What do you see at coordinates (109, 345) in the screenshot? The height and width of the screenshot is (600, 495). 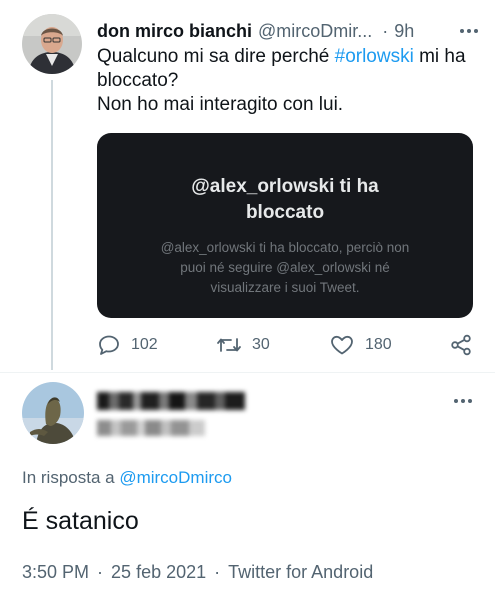 I see `reply-icon` at bounding box center [109, 345].